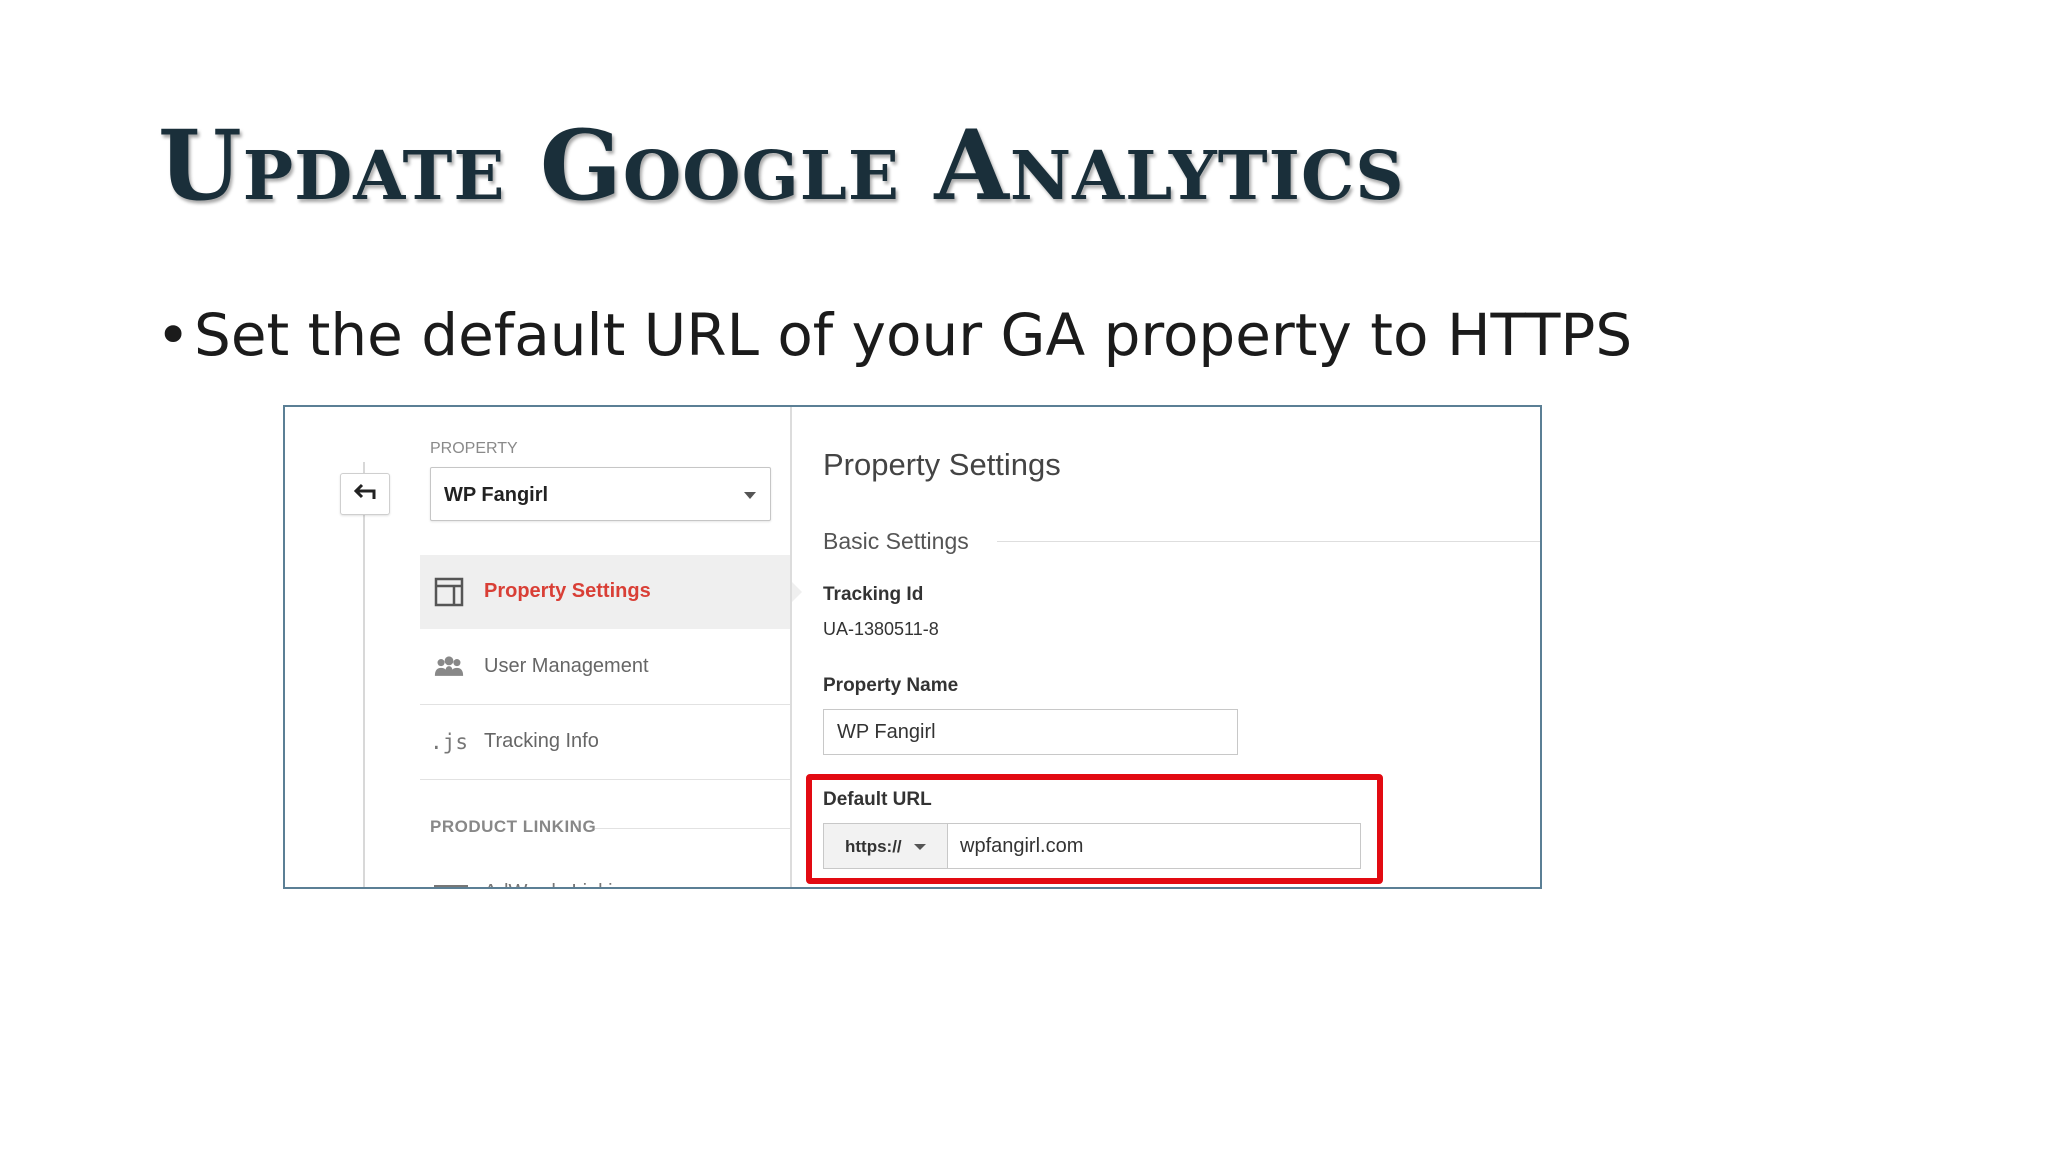  Describe the element at coordinates (566, 666) in the screenshot. I see `sidebar-item-label: User Management` at that location.